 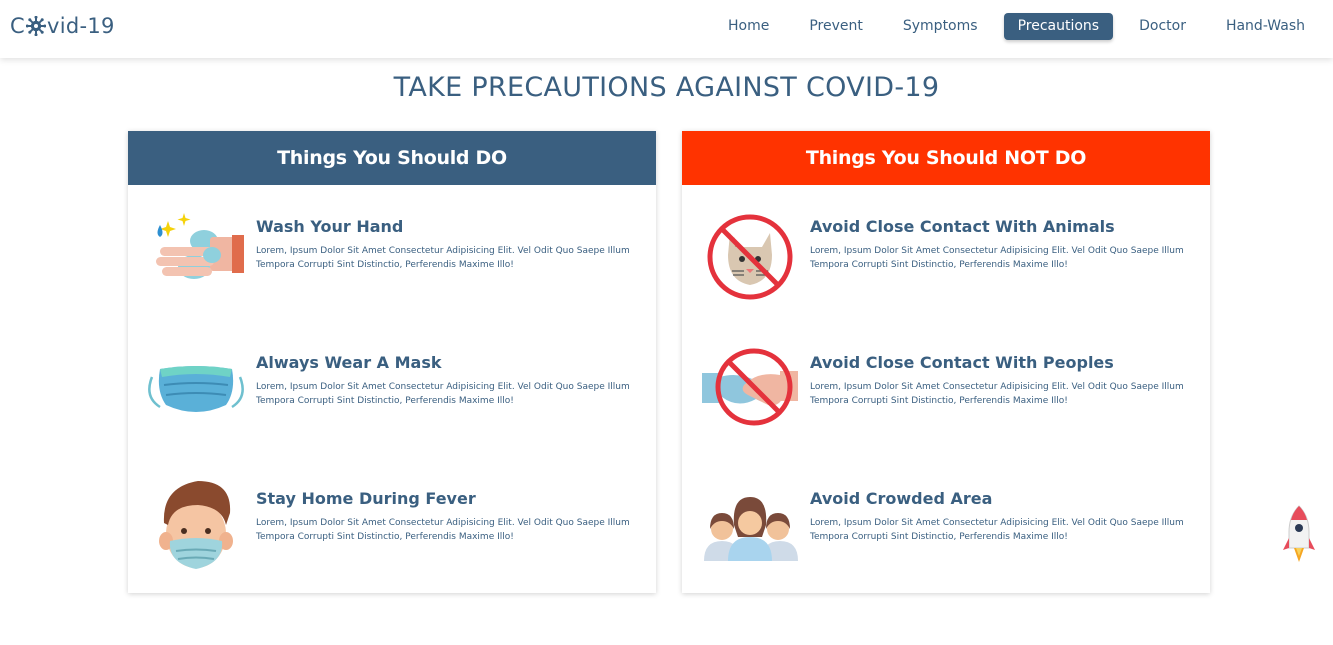 I want to click on logo-text-suffix: vid-19, so click(x=80, y=26).